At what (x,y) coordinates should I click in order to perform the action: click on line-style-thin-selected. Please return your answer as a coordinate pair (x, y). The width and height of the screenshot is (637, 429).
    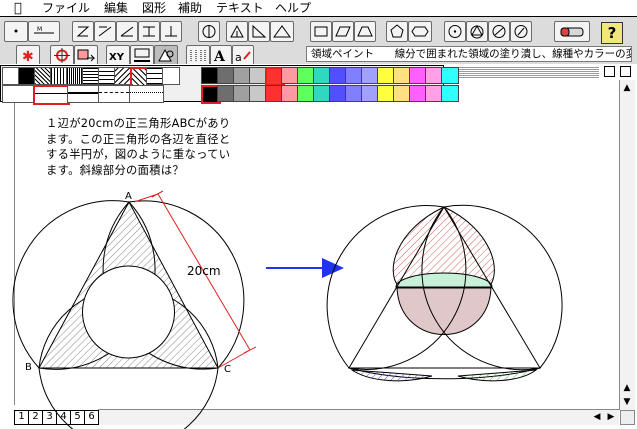
    Looking at the image, I should click on (51, 95).